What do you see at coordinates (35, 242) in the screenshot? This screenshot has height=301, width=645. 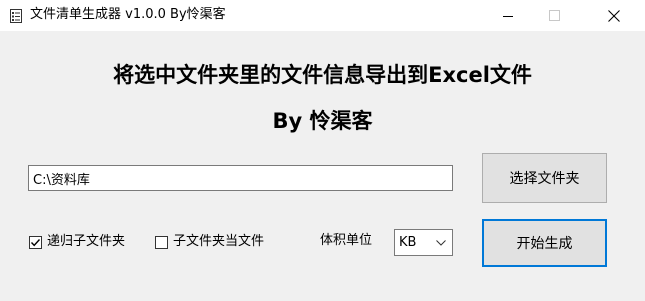 I see `checkbox-checked-icon` at bounding box center [35, 242].